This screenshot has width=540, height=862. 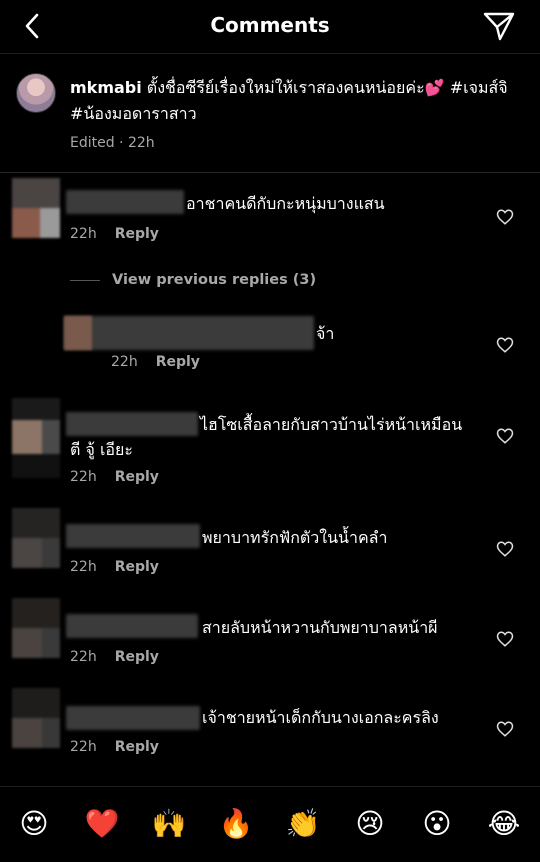 I want to click on header-bar: Comments, so click(x=270, y=27).